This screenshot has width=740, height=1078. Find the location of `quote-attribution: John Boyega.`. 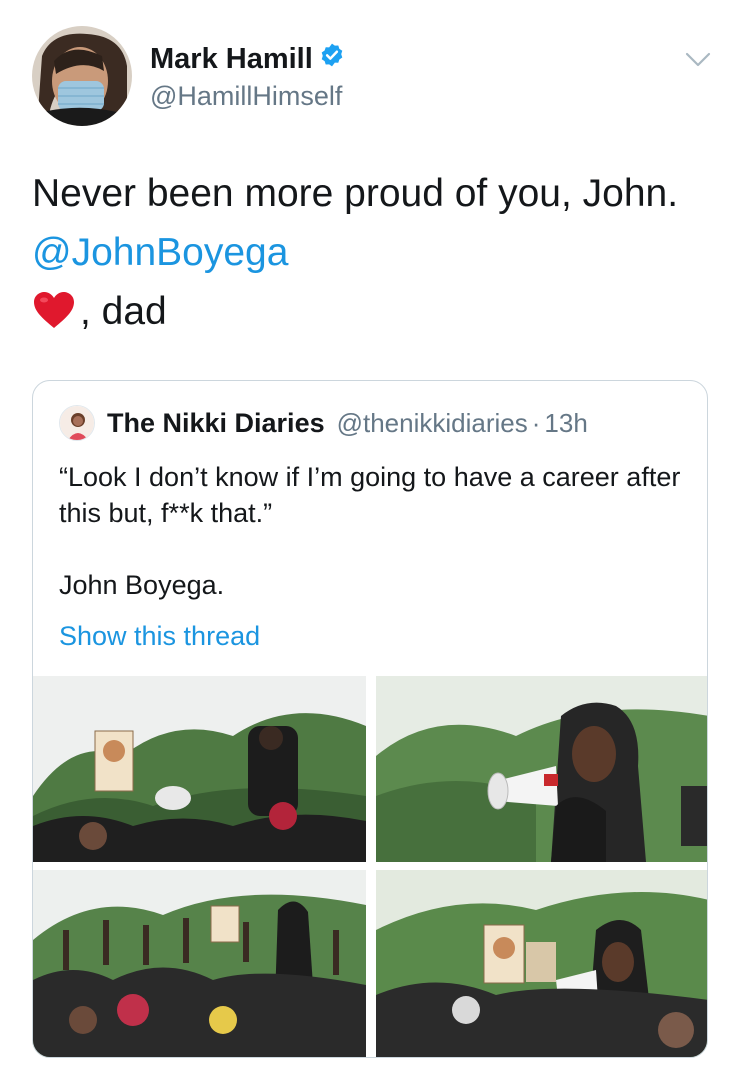

quote-attribution: John Boyega. is located at coordinates (142, 585).